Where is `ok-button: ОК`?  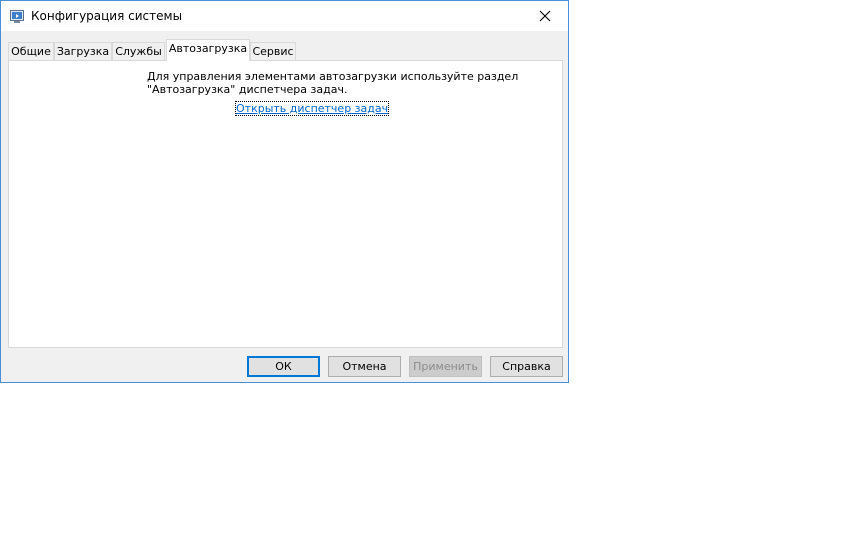
ok-button: ОК is located at coordinates (283, 366).